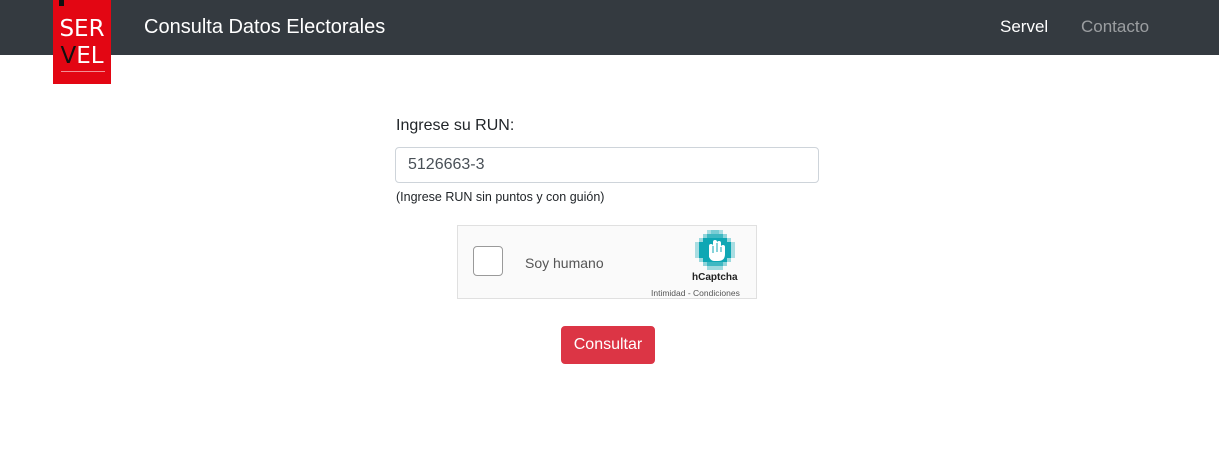  I want to click on run-input, so click(607, 165).